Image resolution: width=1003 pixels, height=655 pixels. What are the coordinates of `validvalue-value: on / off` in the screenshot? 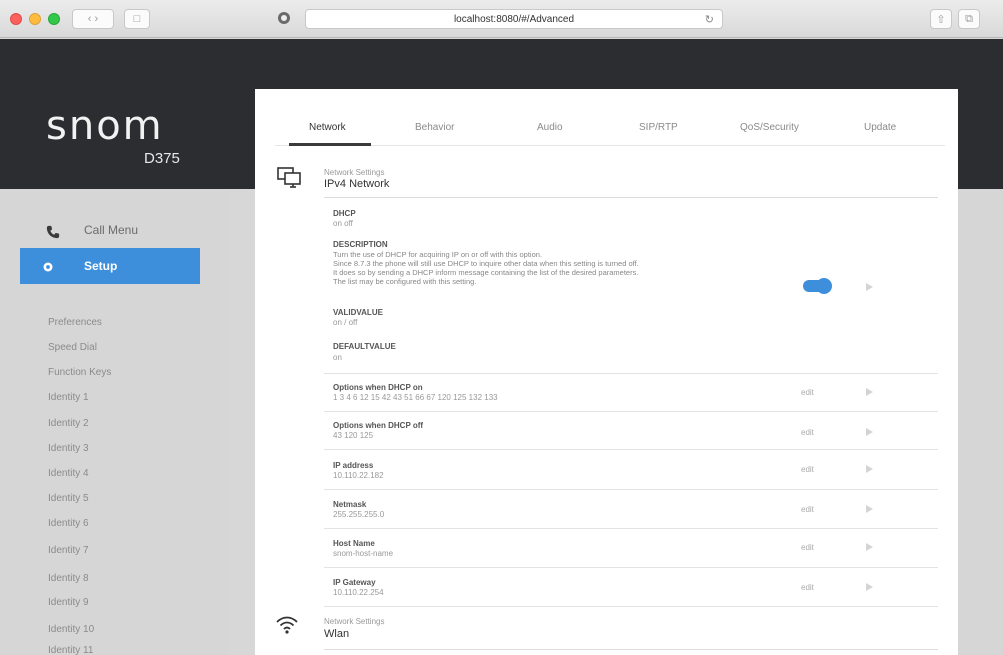 It's located at (345, 322).